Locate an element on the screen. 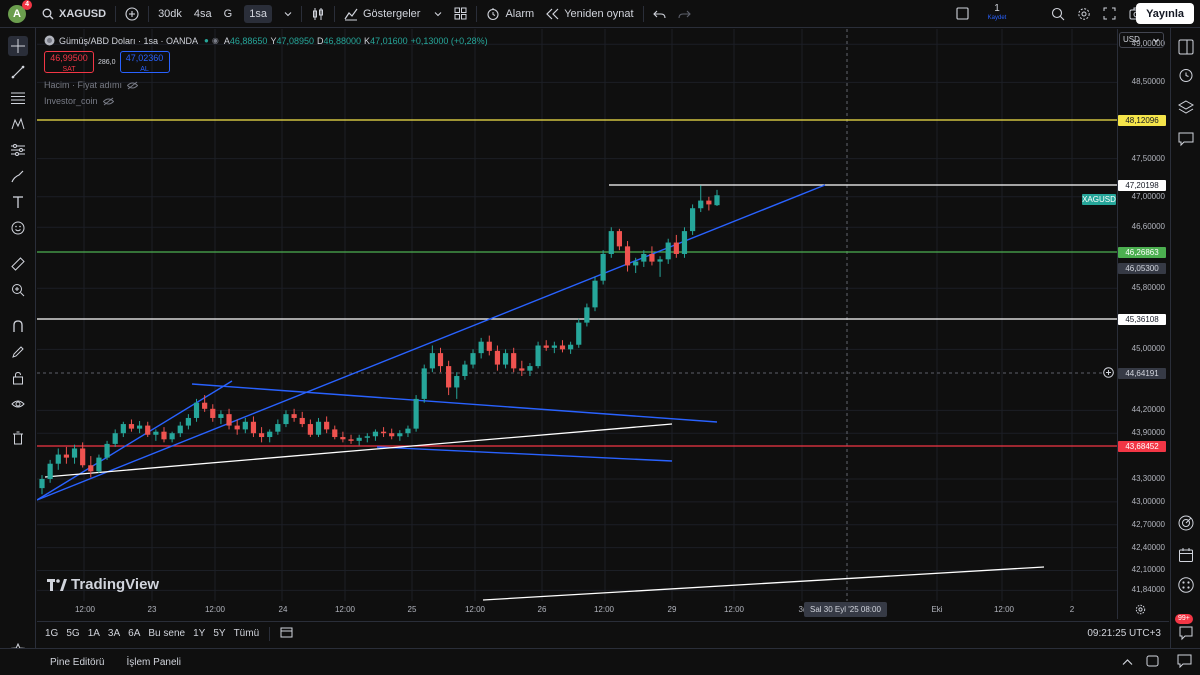 The image size is (1200, 675). remove-drawings-tool is located at coordinates (18, 438).